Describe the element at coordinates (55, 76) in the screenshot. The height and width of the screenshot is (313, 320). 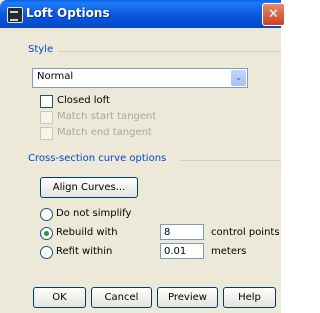
I see `style-select-value: Normal` at that location.